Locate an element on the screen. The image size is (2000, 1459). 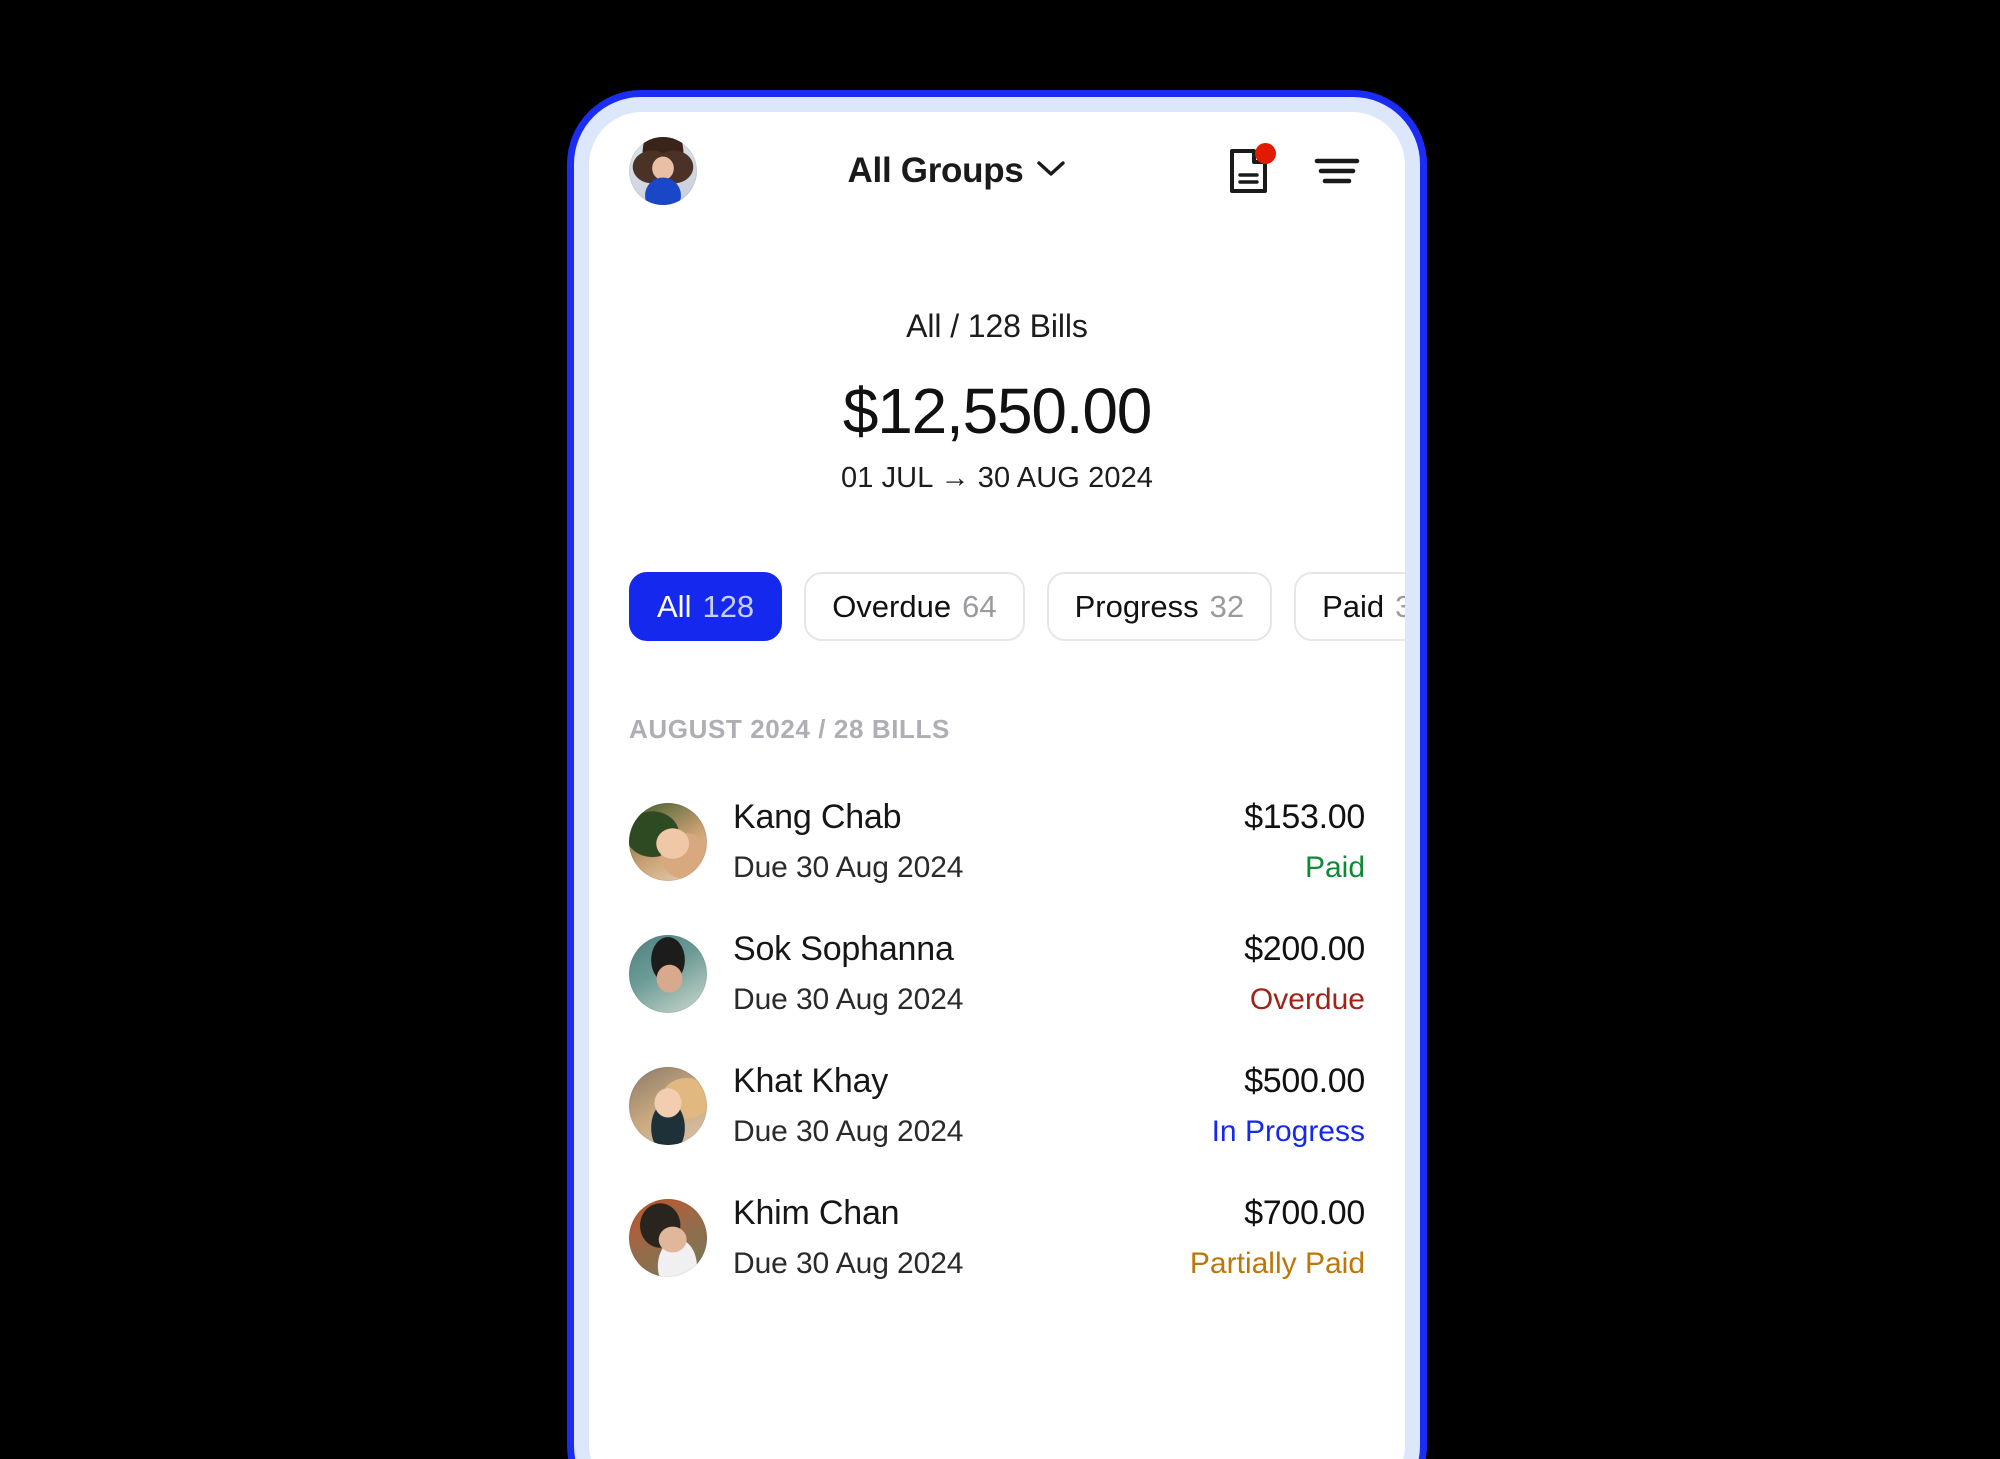
filter-chip-paid: Paid 32 is located at coordinates (1349, 606).